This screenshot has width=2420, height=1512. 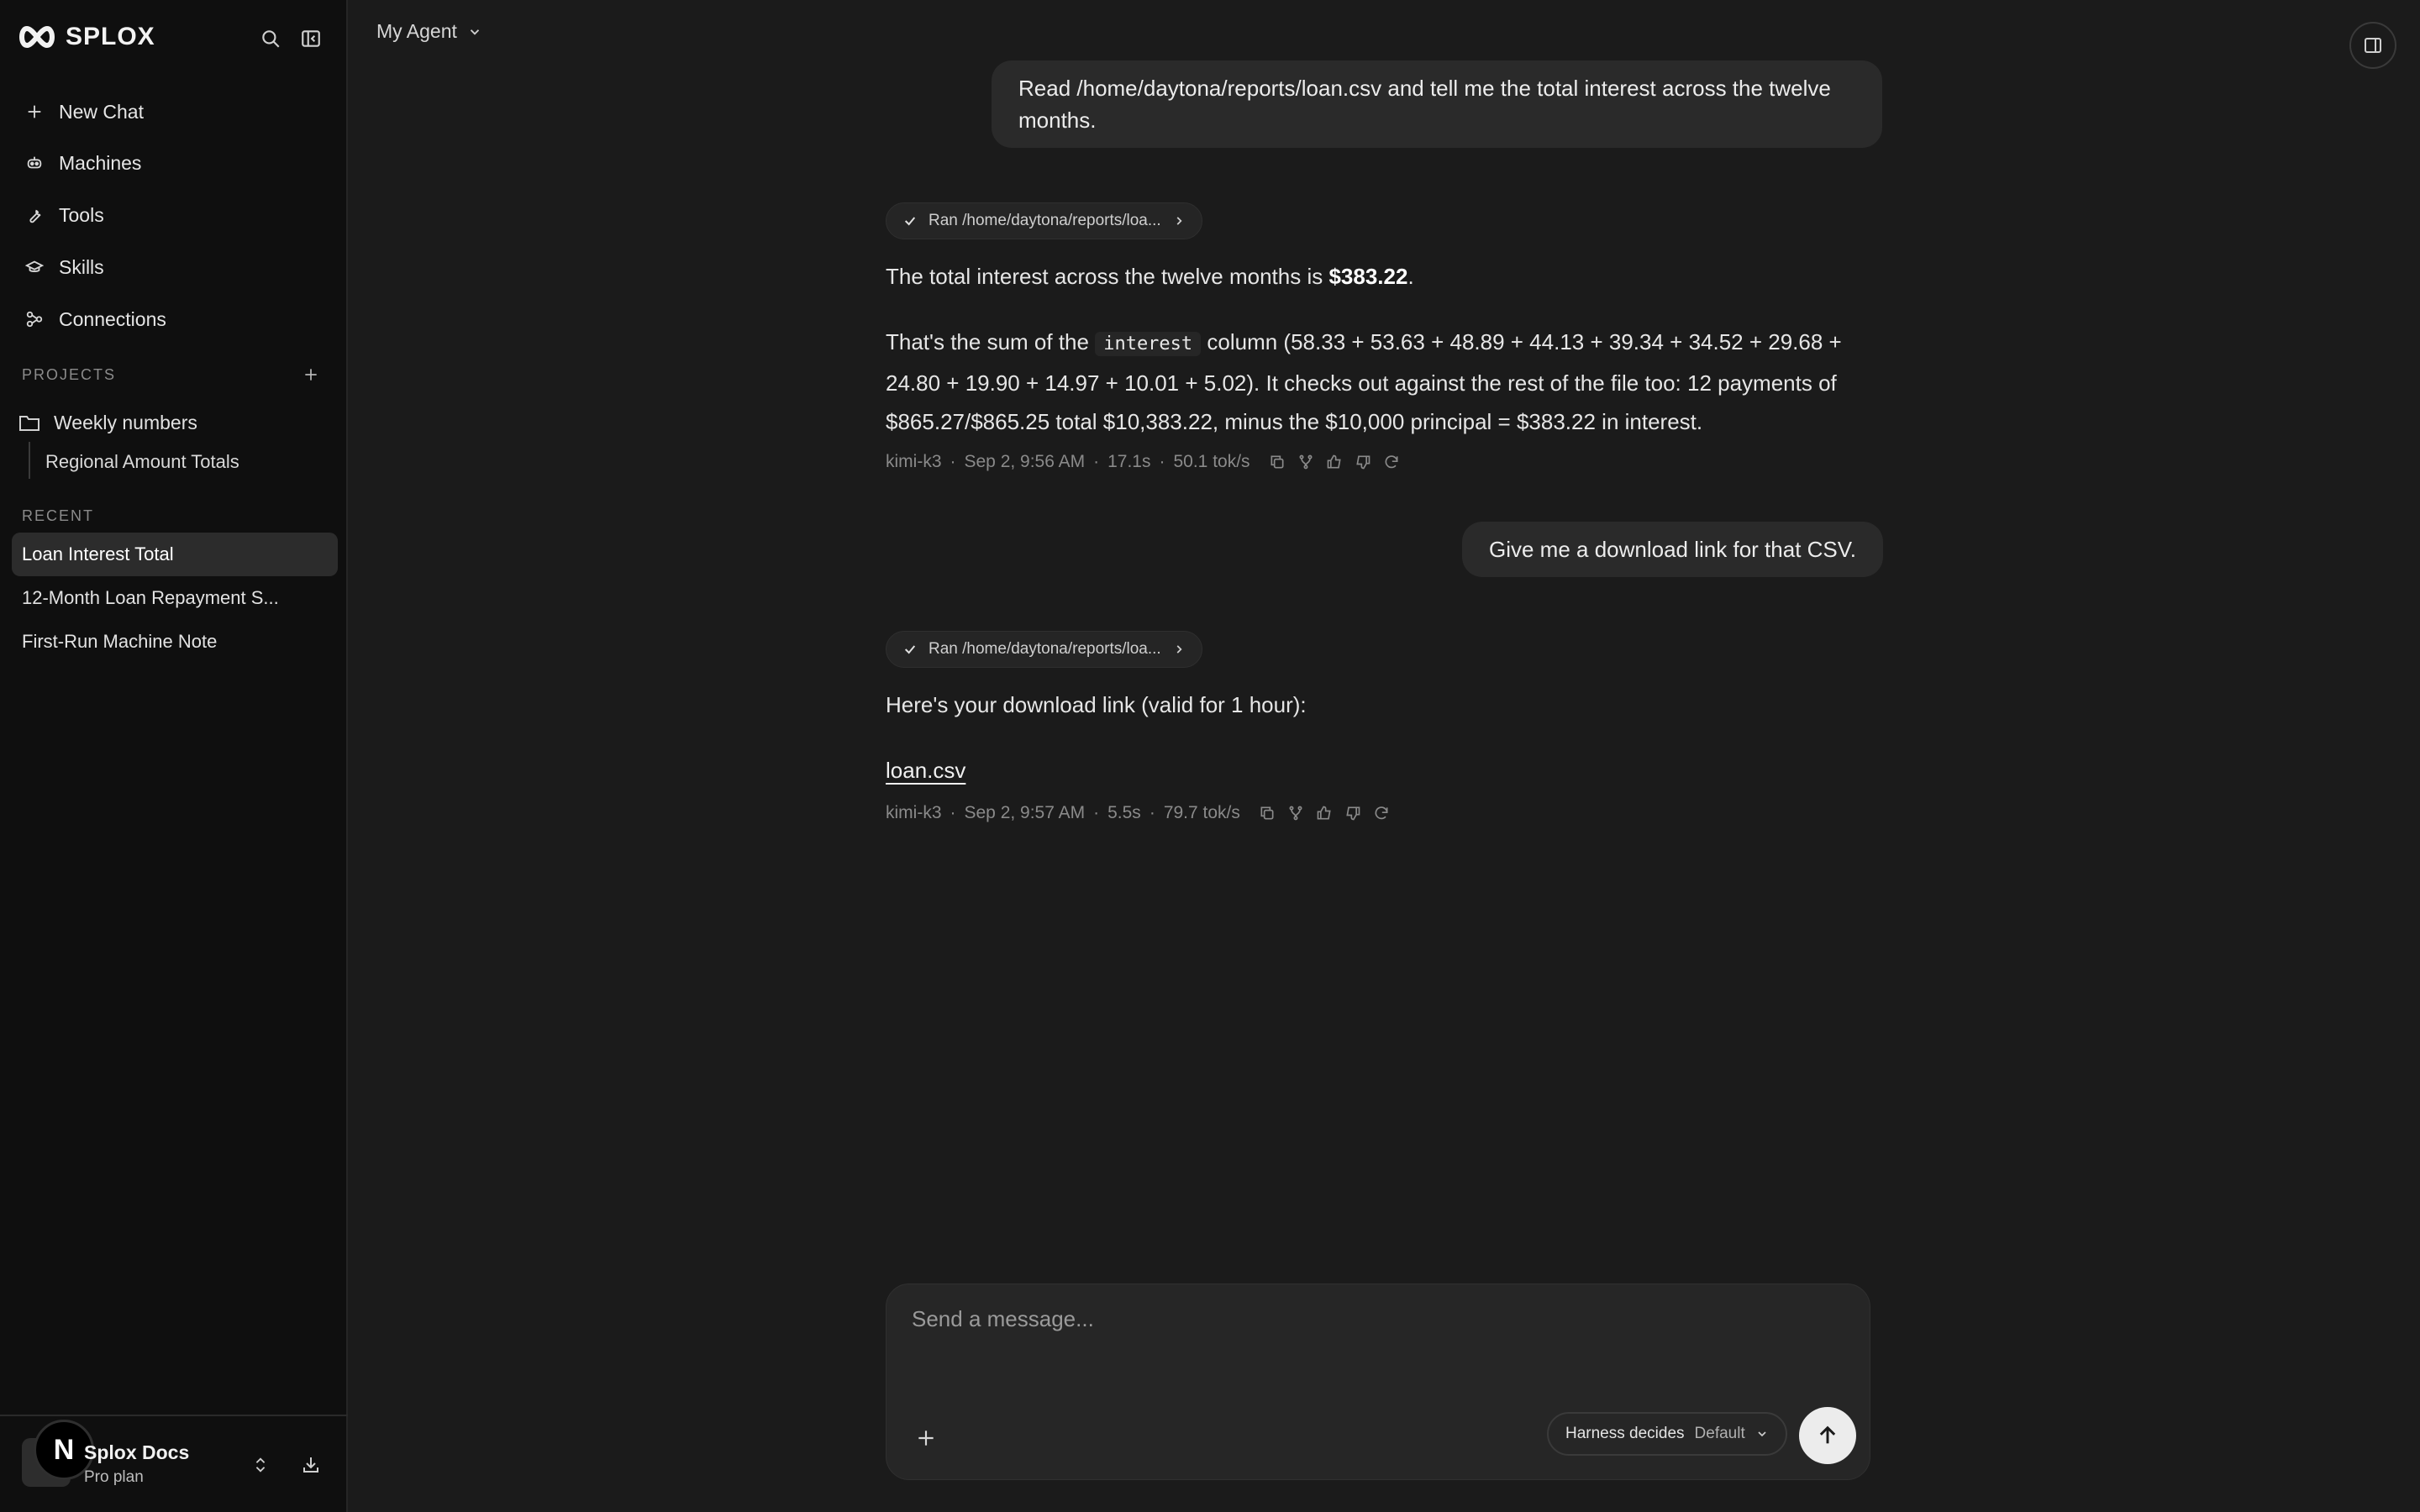 What do you see at coordinates (175, 319) in the screenshot?
I see `nav-connections: Connections` at bounding box center [175, 319].